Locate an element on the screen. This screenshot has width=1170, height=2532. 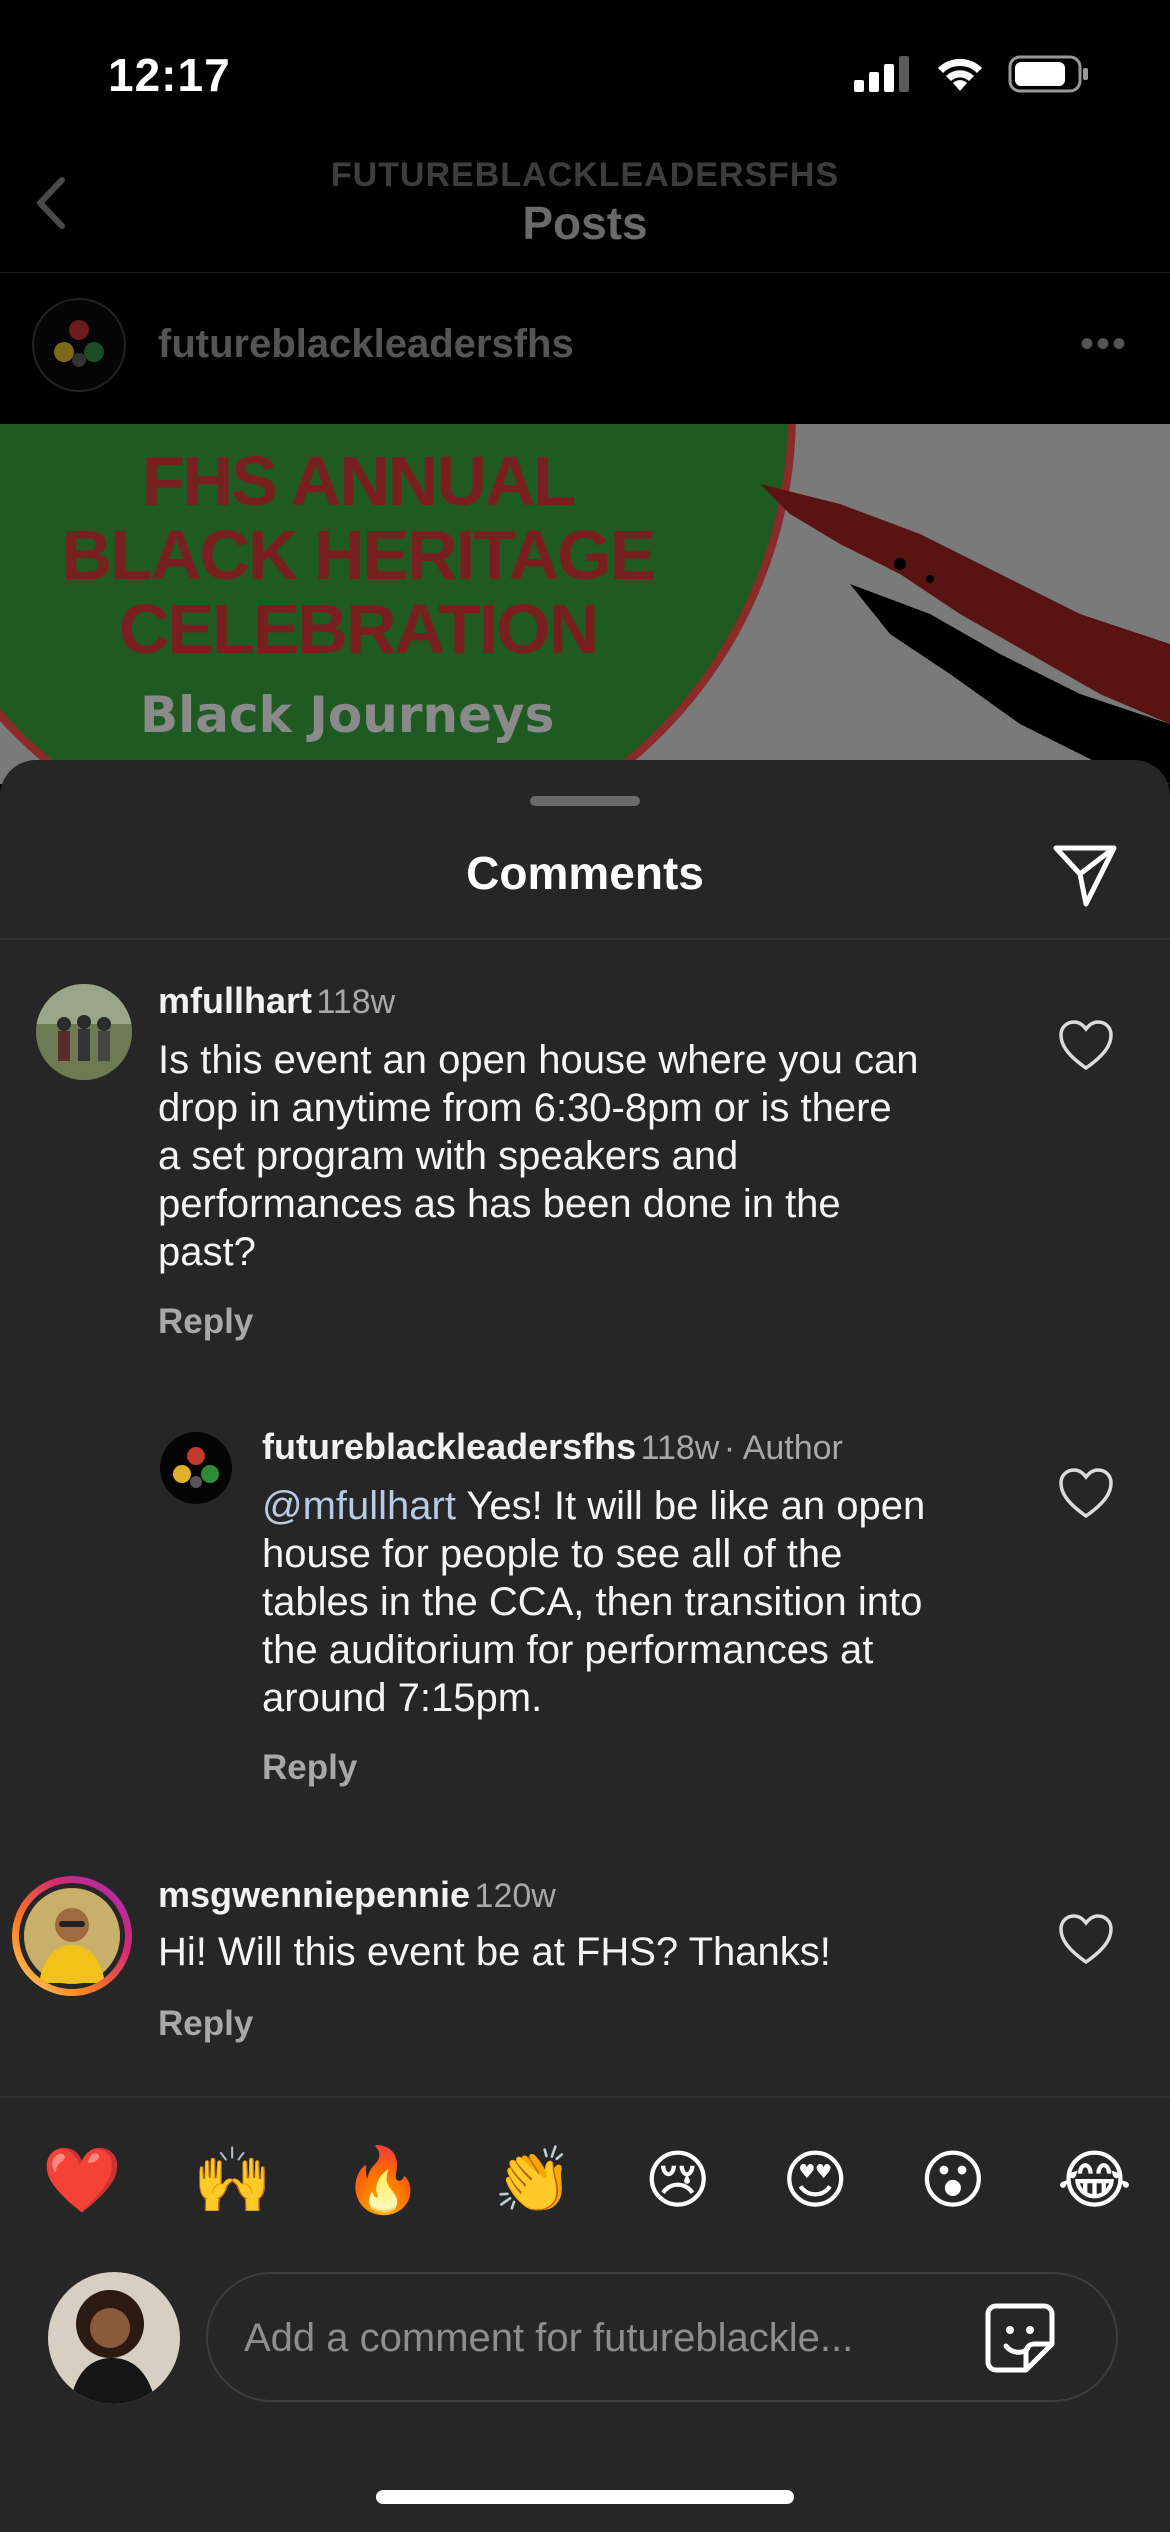
post-author-avatar is located at coordinates (79, 345).